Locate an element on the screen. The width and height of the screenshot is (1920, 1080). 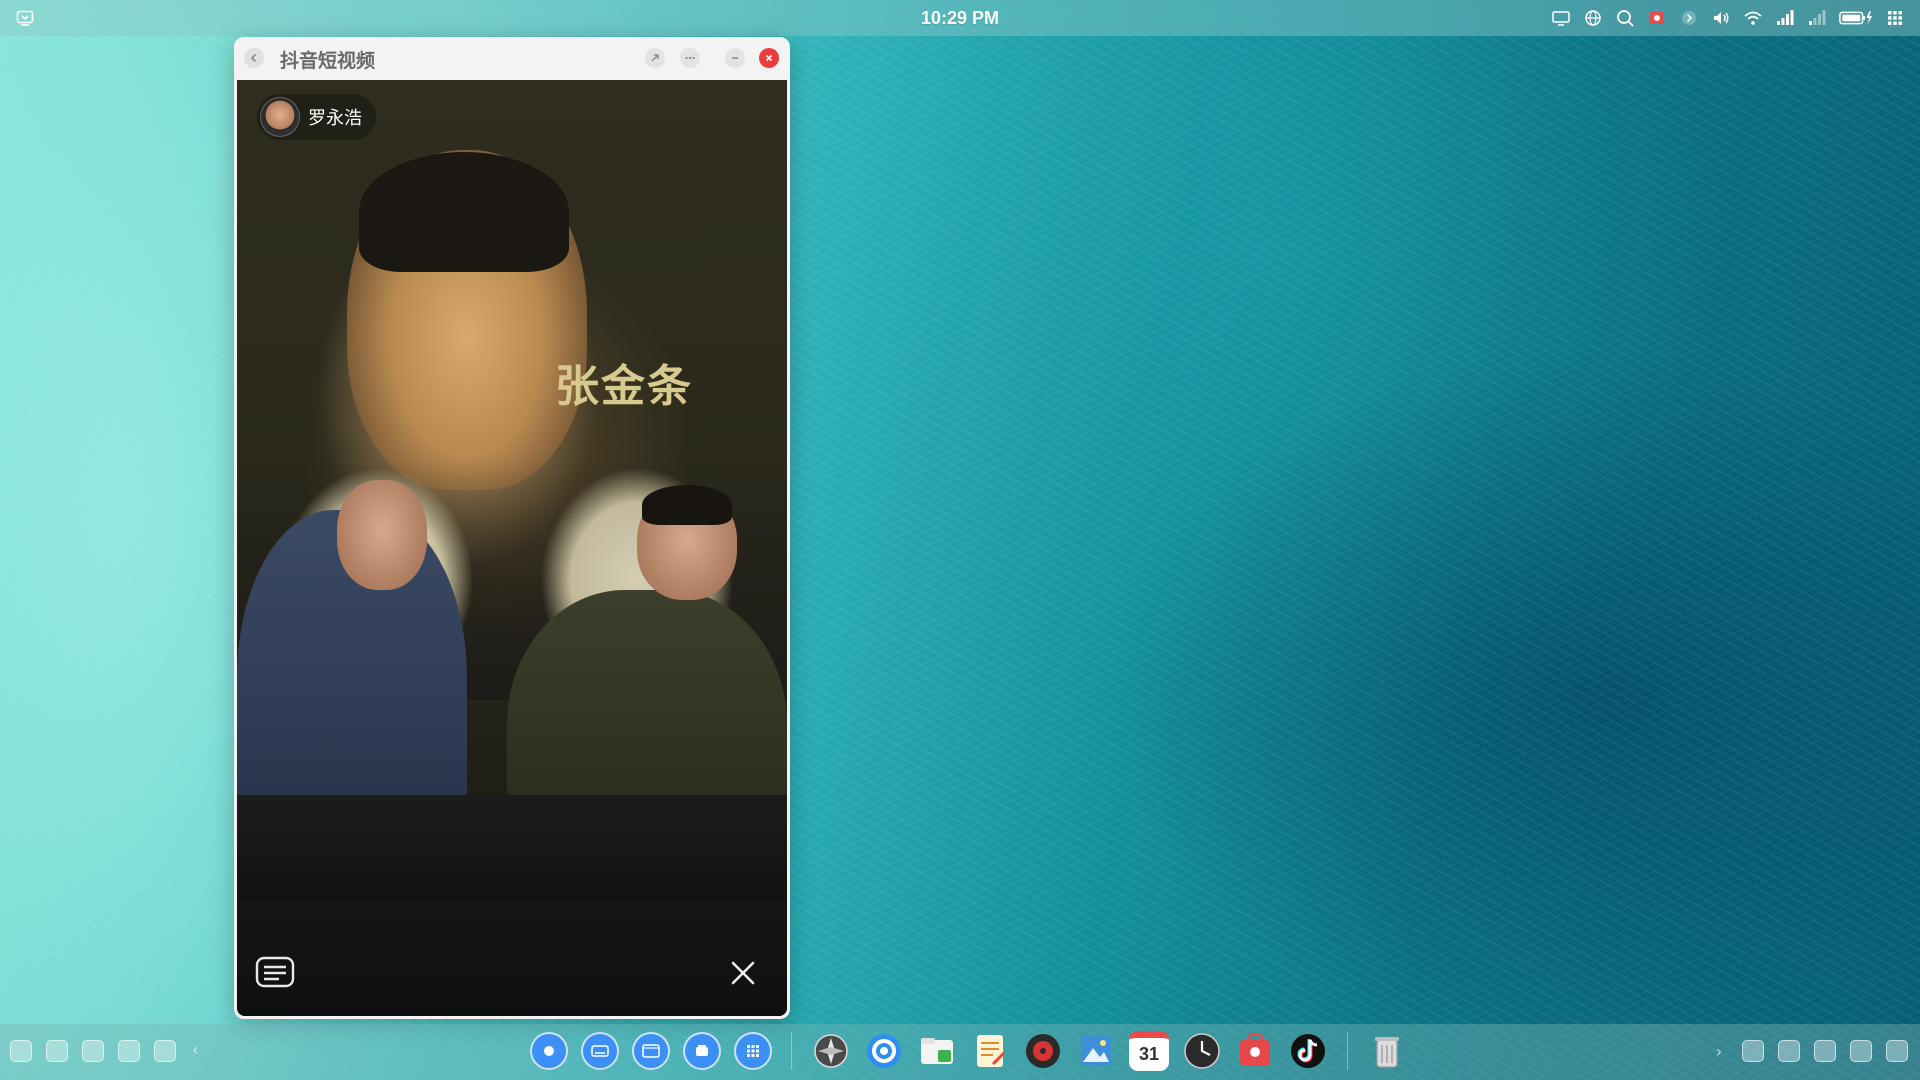
video-controls-area is located at coordinates (512, 958).